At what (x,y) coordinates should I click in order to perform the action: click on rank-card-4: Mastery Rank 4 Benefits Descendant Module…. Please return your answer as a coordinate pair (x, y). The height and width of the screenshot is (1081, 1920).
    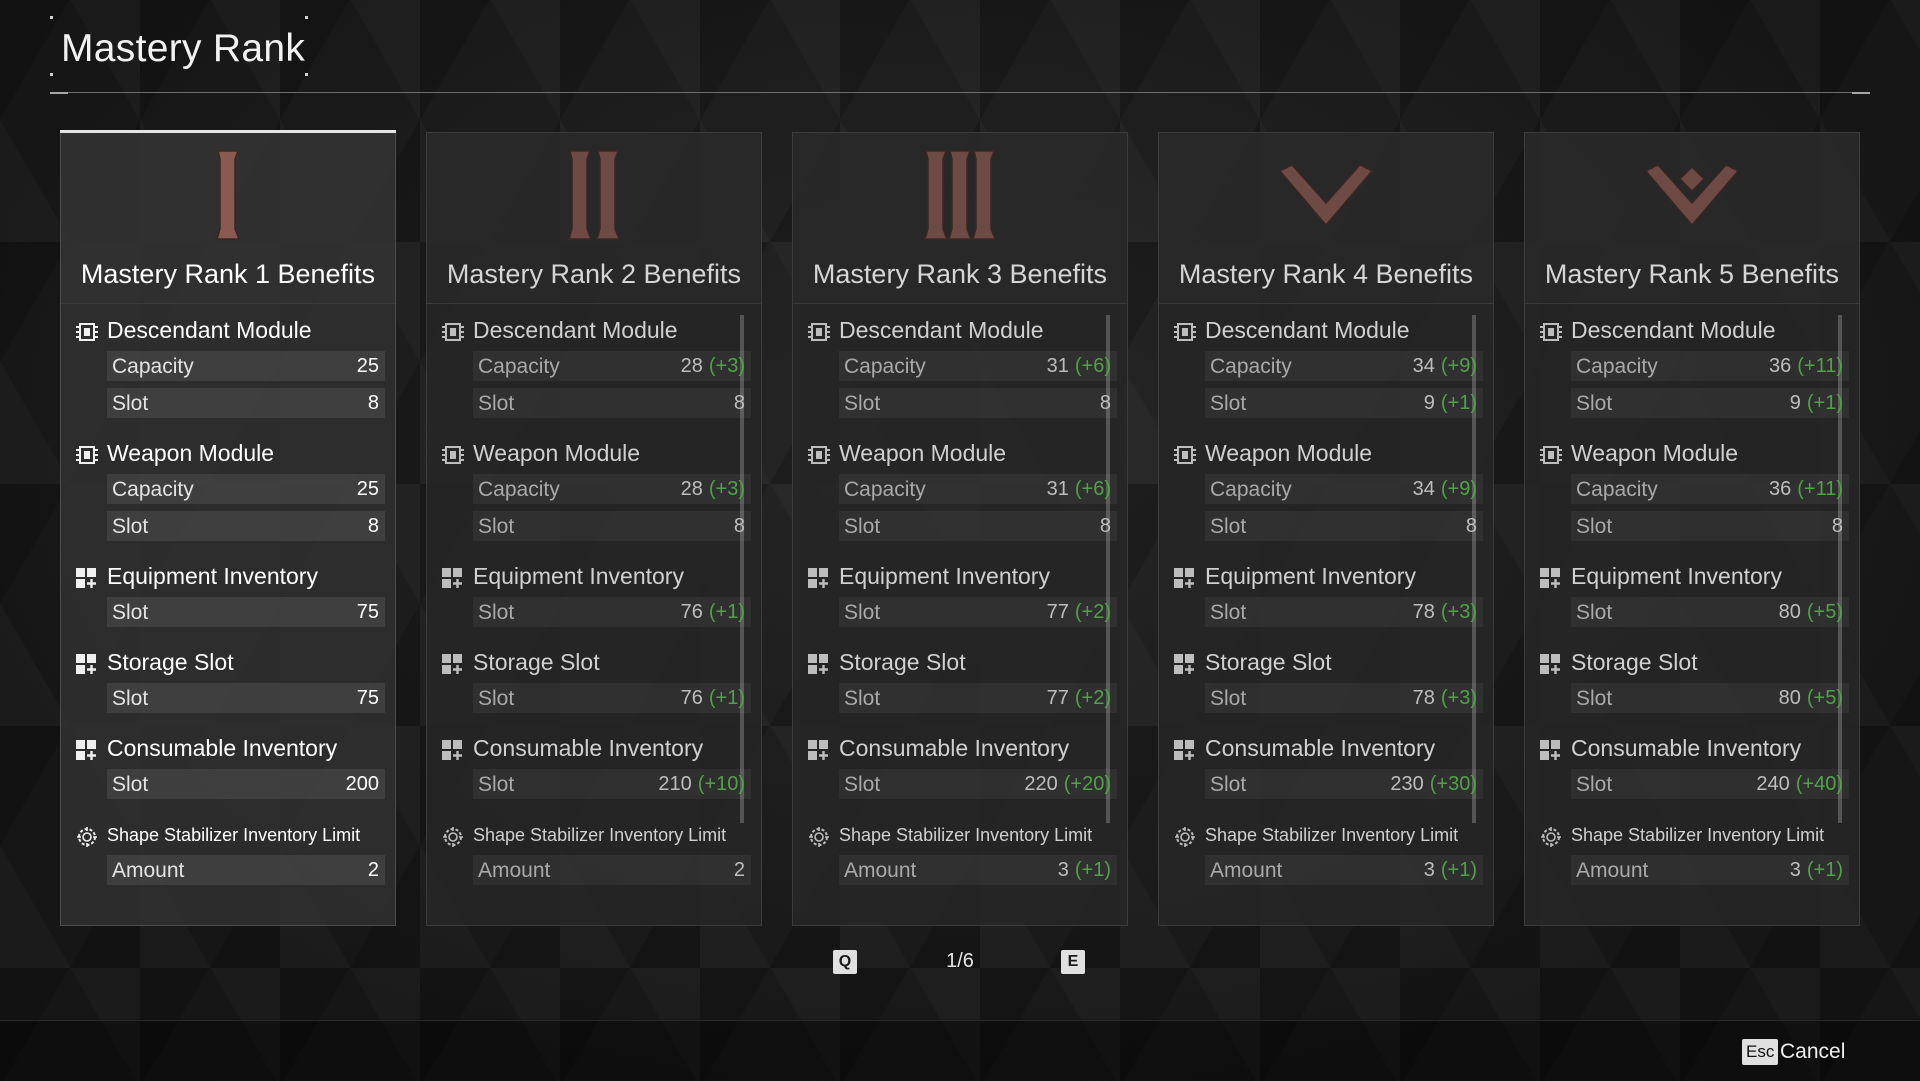
    Looking at the image, I should click on (1326, 529).